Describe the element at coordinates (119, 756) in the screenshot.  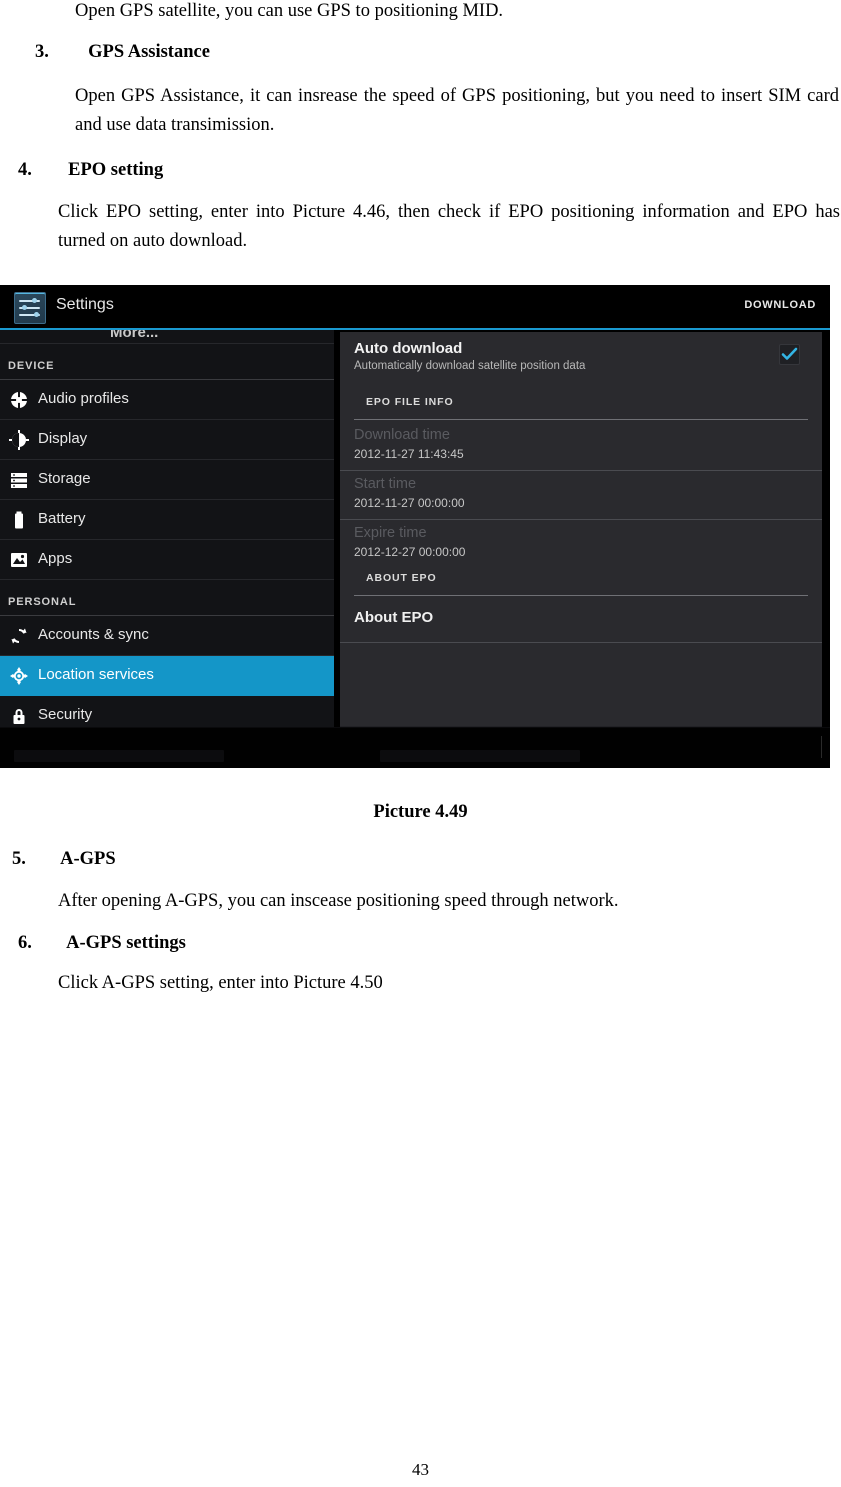
I see `nav-ghost-left` at that location.